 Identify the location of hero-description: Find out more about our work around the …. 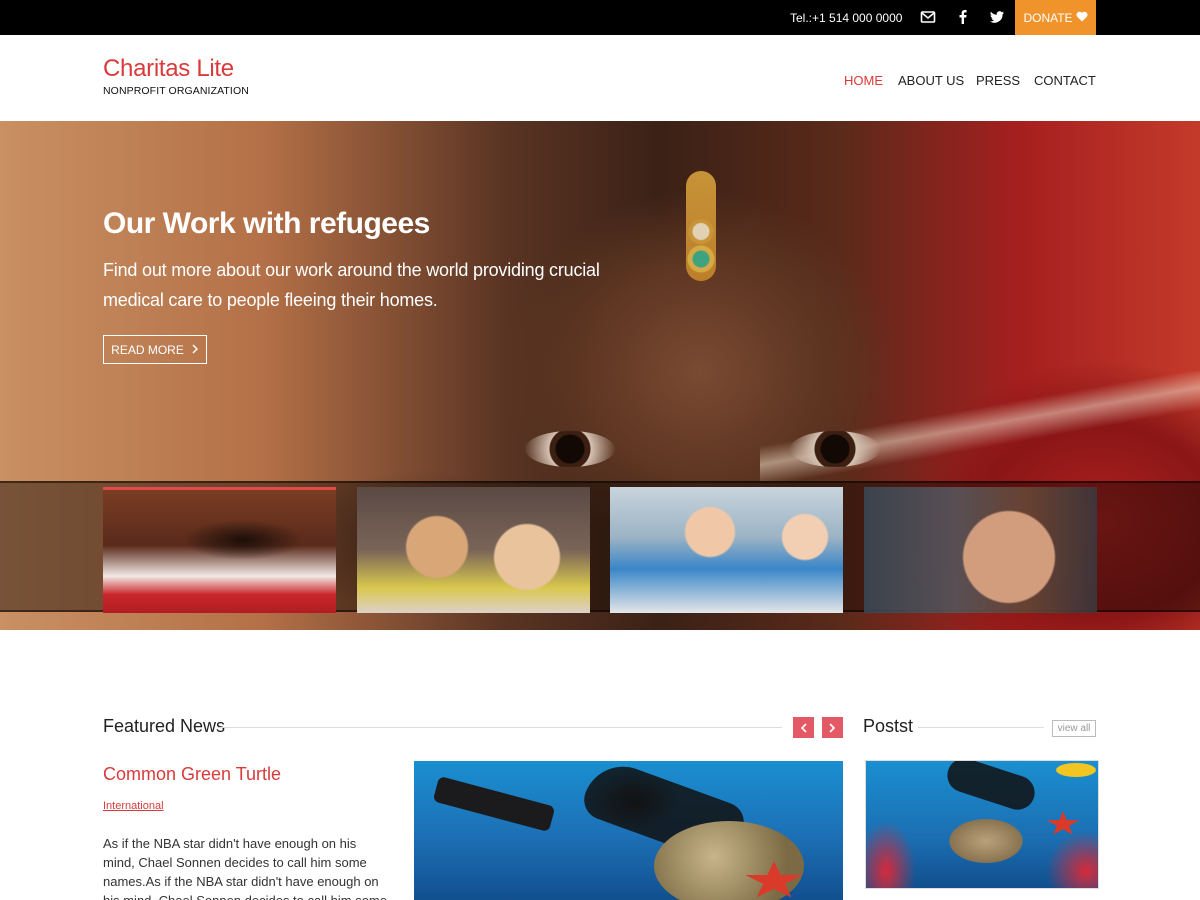
(351, 285).